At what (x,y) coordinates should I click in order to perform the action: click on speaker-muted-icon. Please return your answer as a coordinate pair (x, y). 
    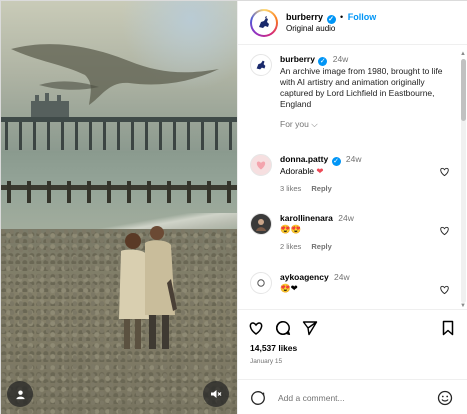
    Looking at the image, I should click on (216, 394).